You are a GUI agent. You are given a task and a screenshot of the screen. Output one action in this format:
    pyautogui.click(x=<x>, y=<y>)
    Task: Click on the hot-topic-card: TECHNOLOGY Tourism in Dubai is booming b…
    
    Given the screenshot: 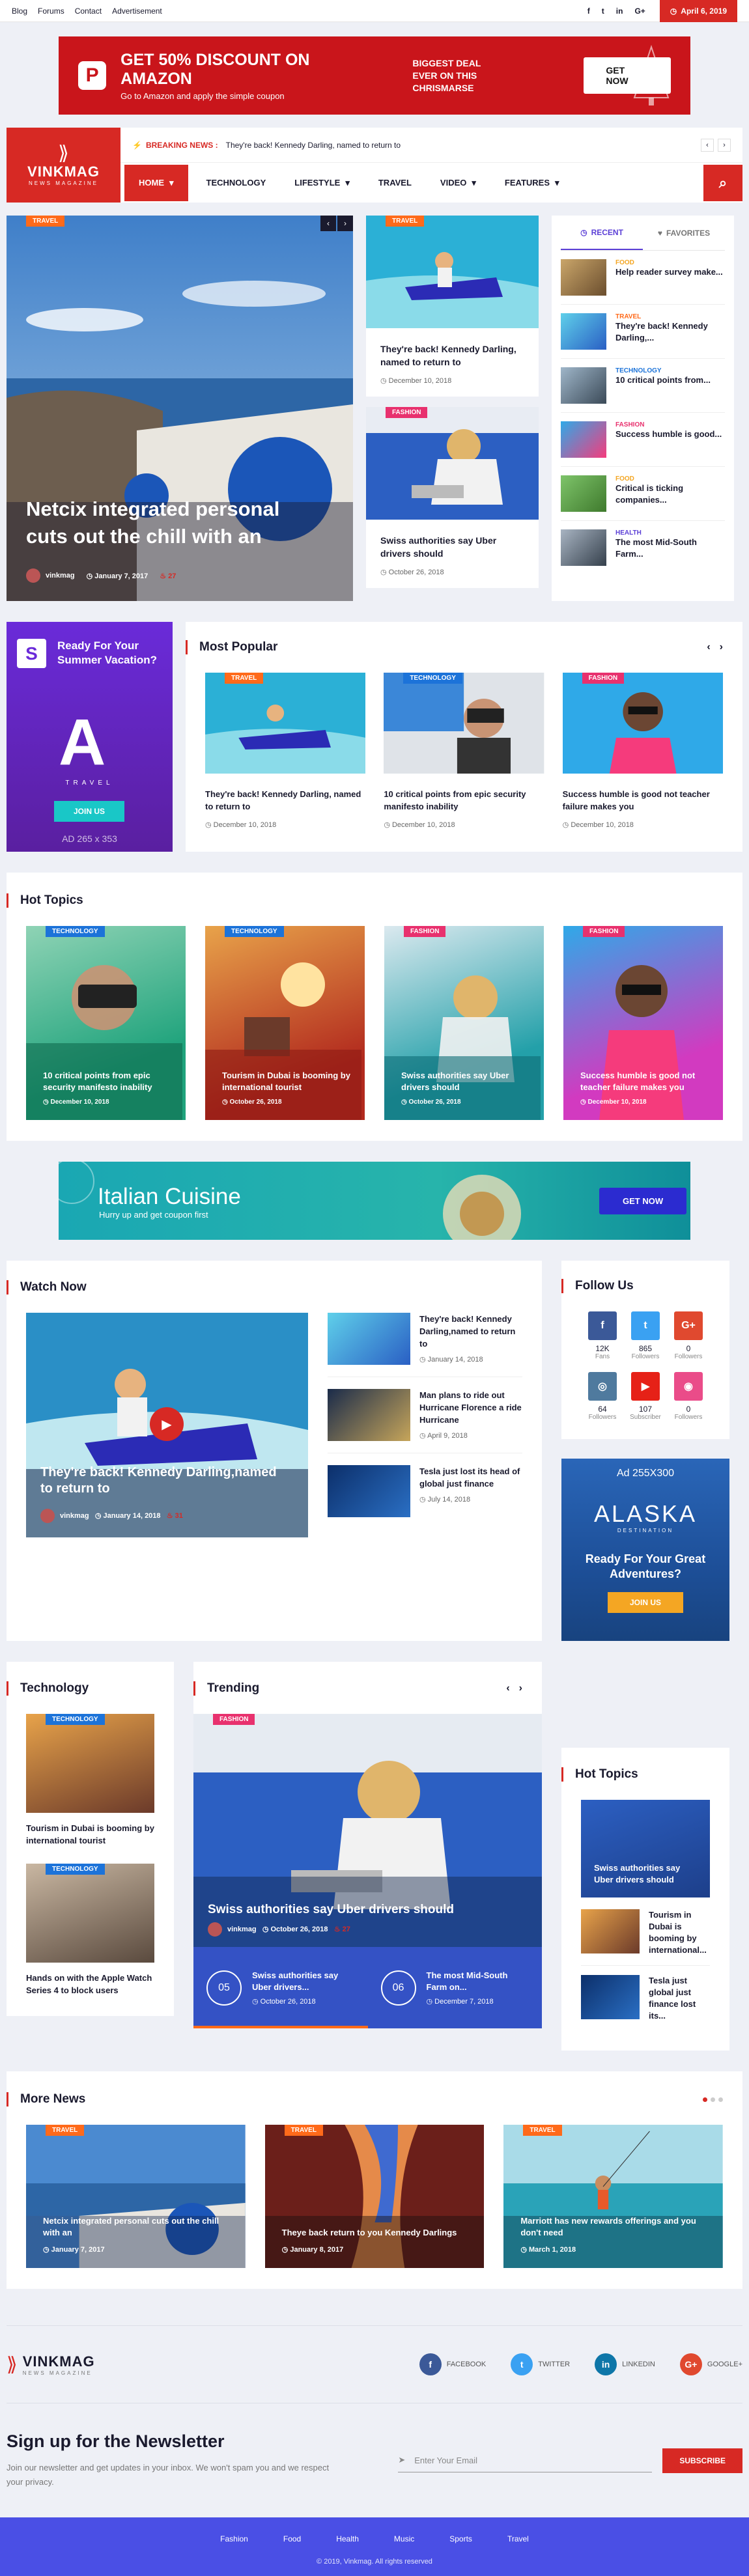 What is the action you would take?
    pyautogui.click(x=285, y=1023)
    